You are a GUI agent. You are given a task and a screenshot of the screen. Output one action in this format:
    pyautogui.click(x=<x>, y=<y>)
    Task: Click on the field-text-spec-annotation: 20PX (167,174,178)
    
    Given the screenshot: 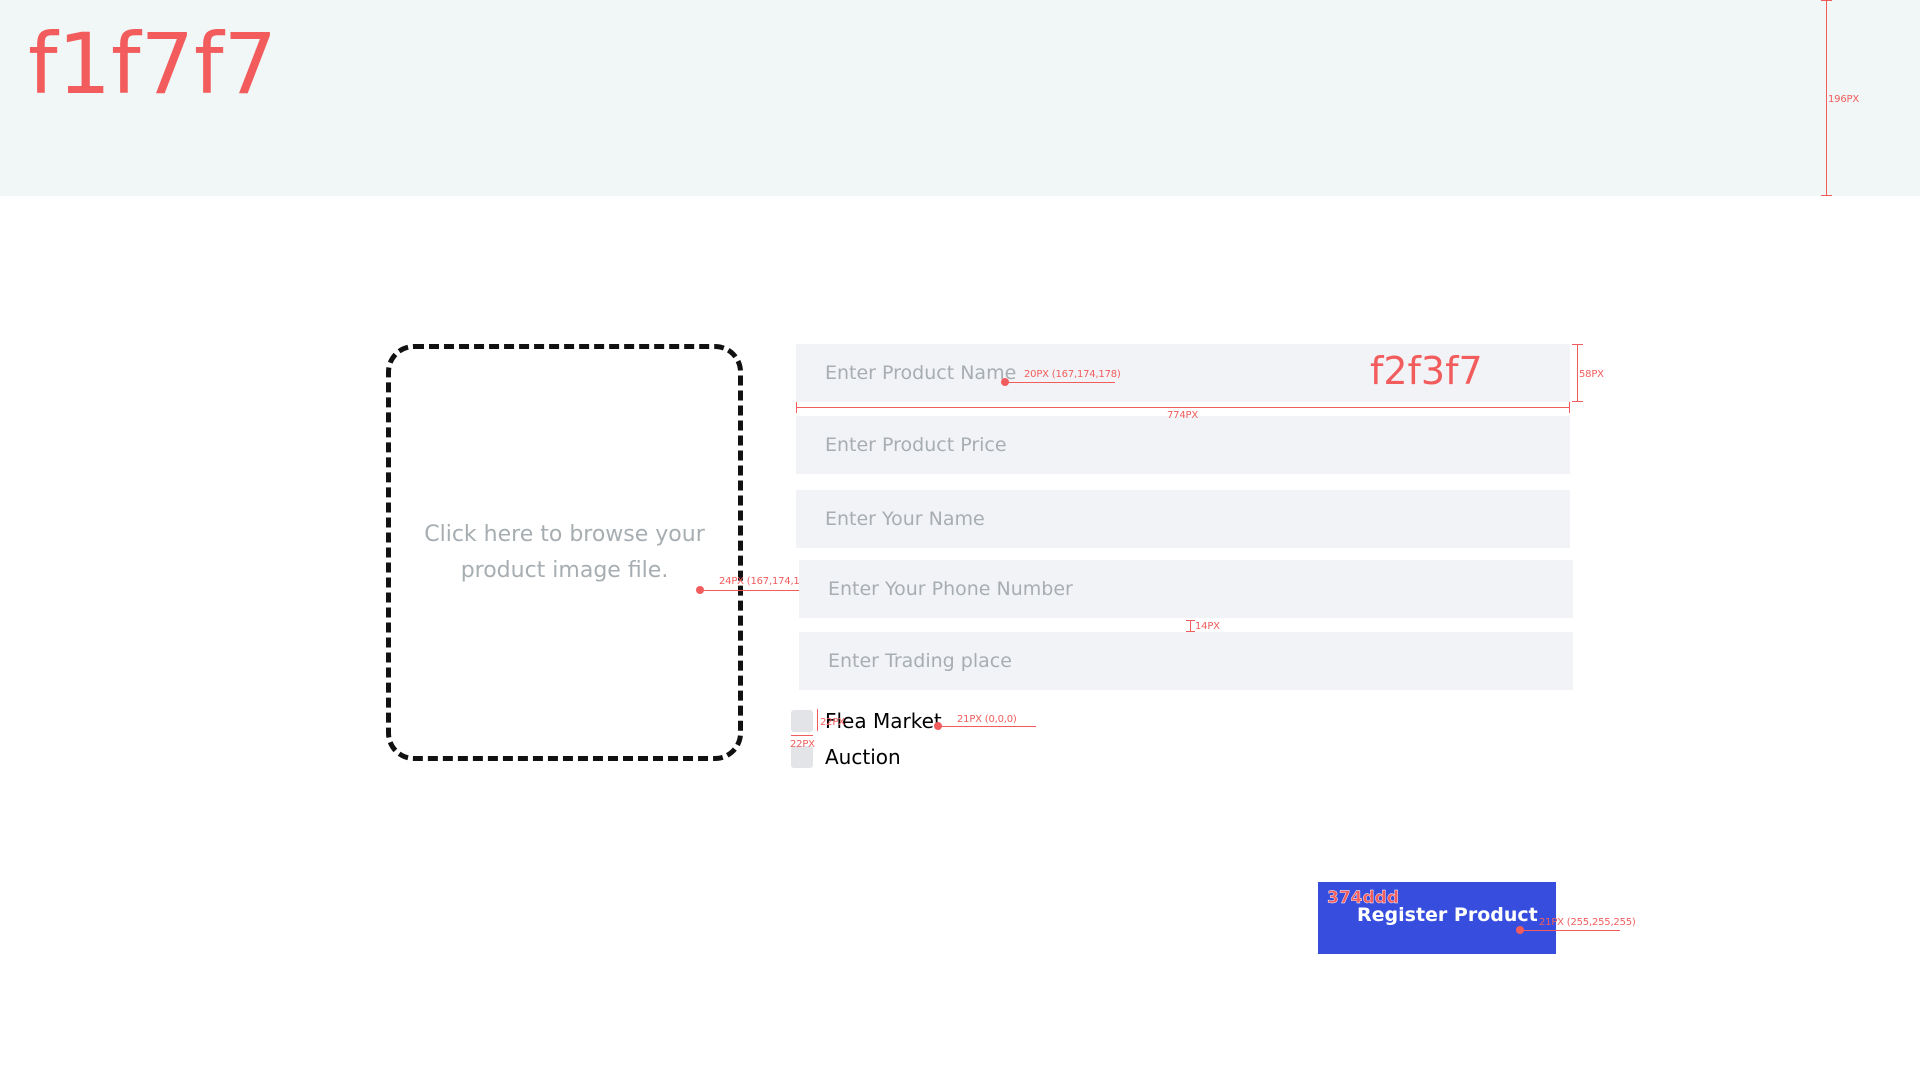 What is the action you would take?
    pyautogui.click(x=1072, y=374)
    